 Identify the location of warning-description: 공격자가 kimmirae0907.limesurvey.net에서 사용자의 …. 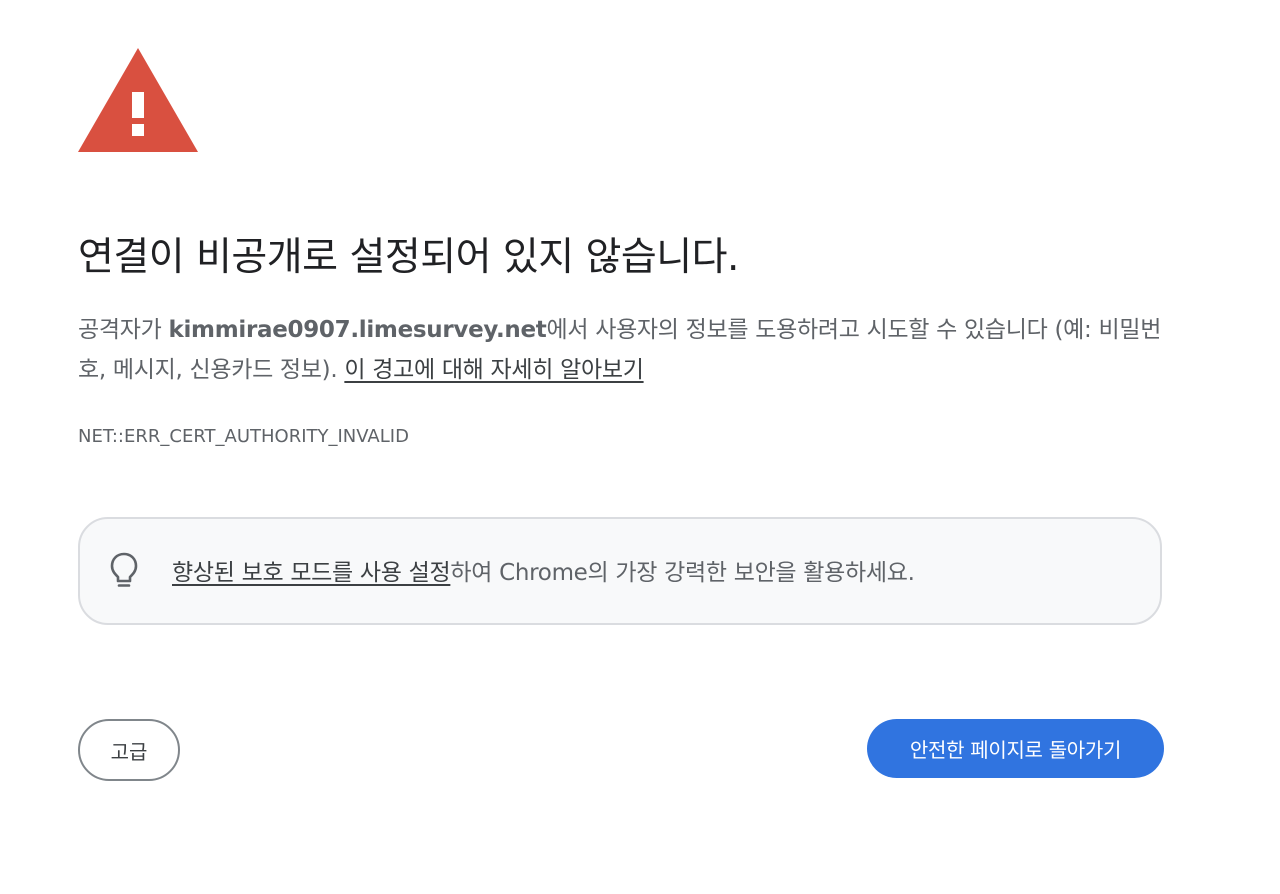
(628, 350).